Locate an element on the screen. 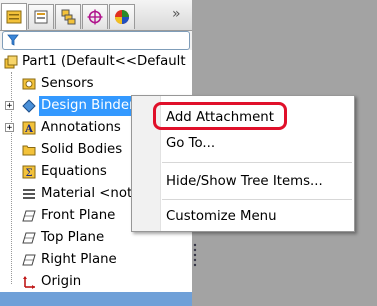 The image size is (377, 306). part-icon is located at coordinates (11, 62).